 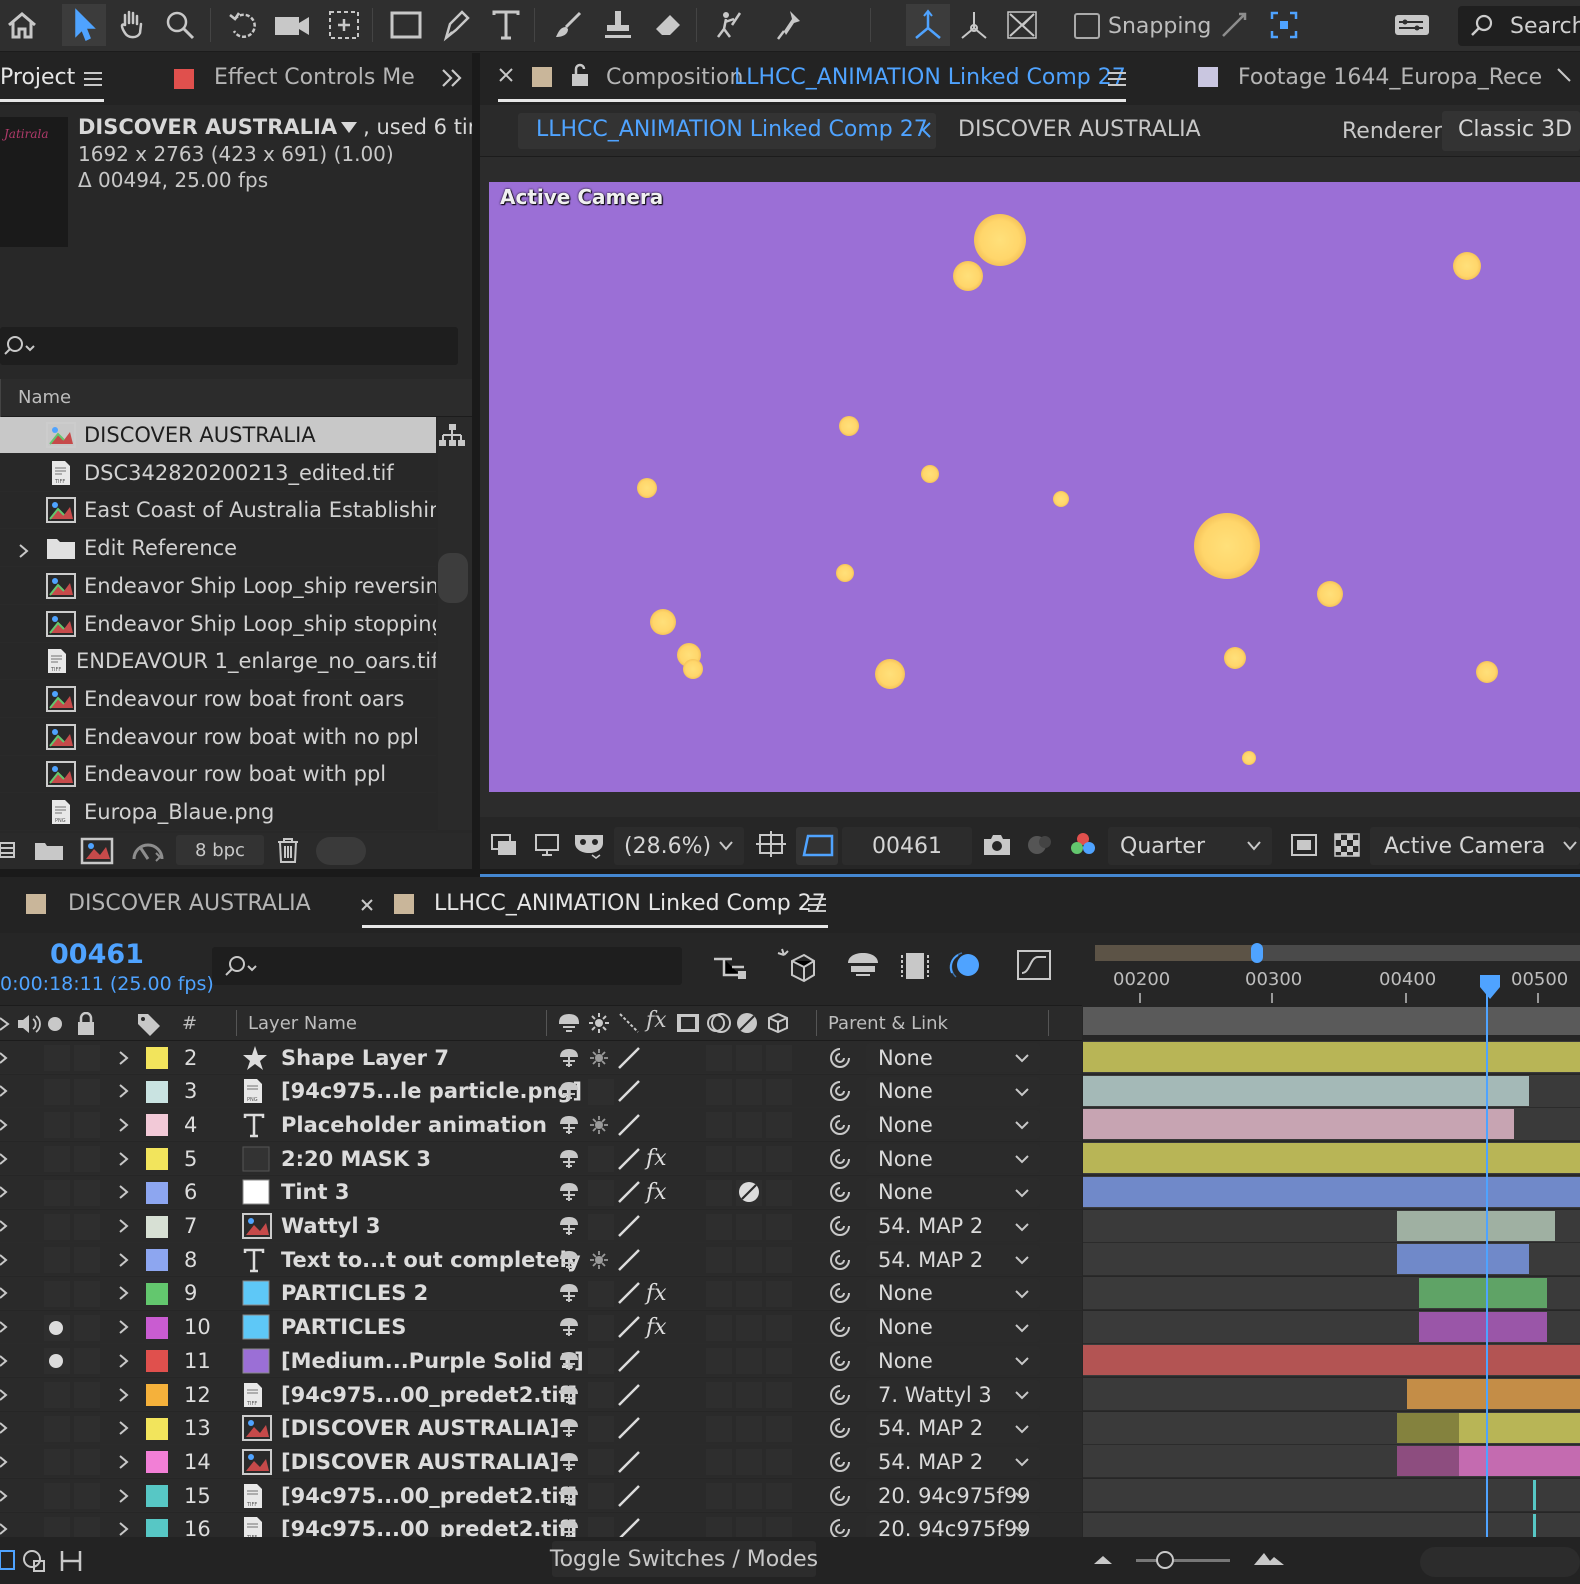 I want to click on renderer-value: Classic 3D, so click(x=1515, y=129).